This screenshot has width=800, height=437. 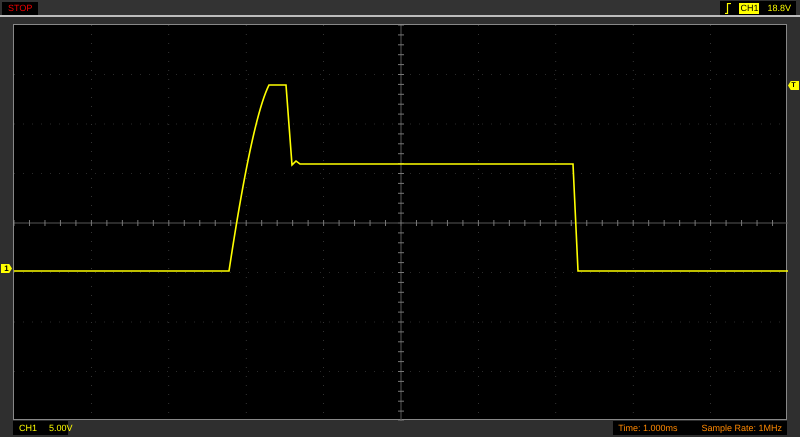 What do you see at coordinates (28, 428) in the screenshot?
I see `channel-label: CH1` at bounding box center [28, 428].